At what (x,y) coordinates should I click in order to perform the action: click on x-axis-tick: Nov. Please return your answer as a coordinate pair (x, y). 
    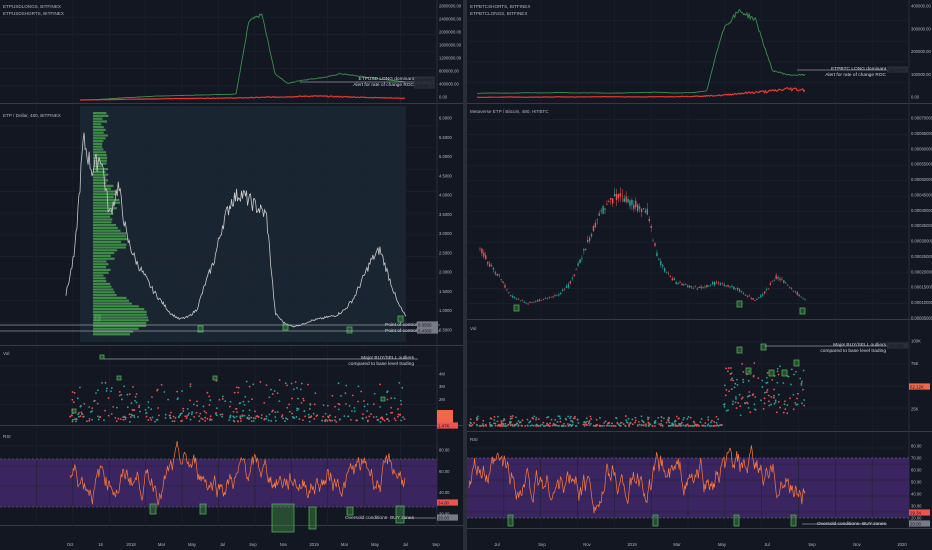
    Looking at the image, I should click on (587, 544).